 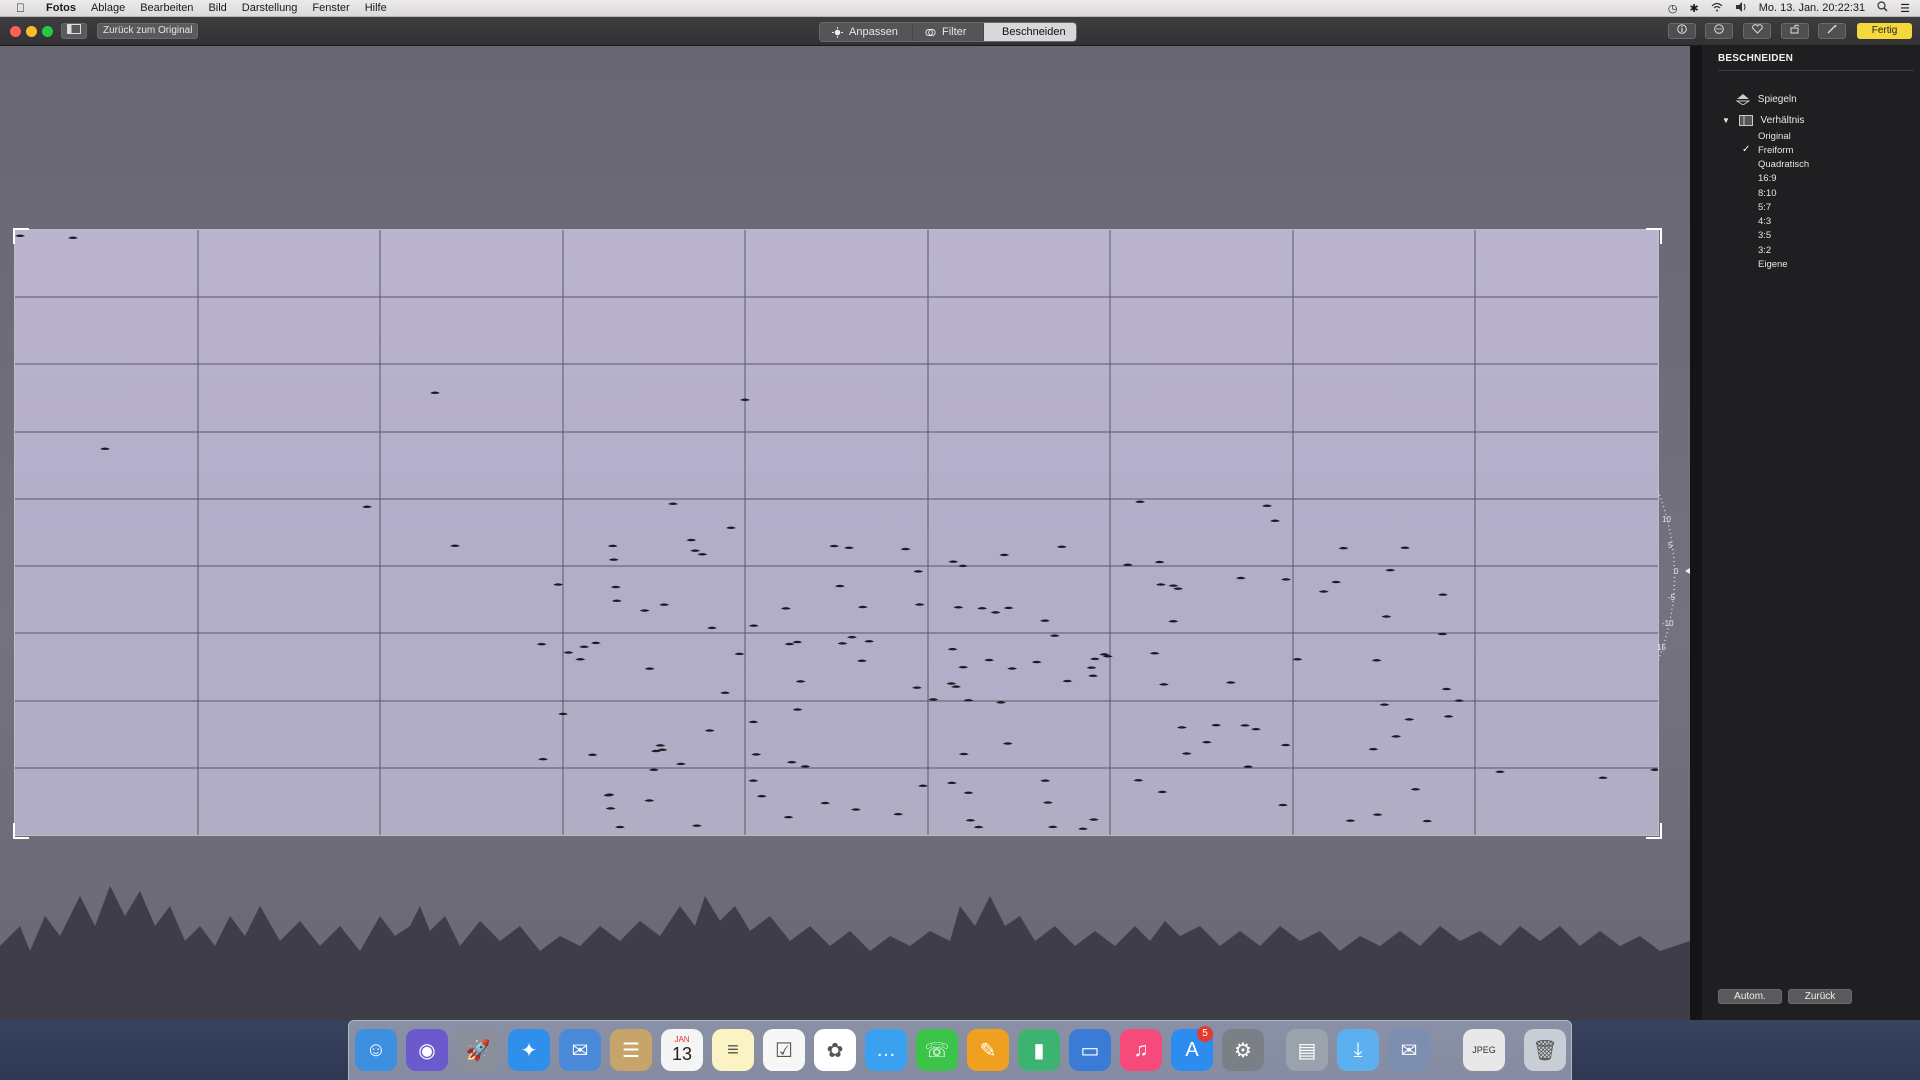 What do you see at coordinates (166, 8) in the screenshot?
I see `menu-bearbeiten: Bearbeiten` at bounding box center [166, 8].